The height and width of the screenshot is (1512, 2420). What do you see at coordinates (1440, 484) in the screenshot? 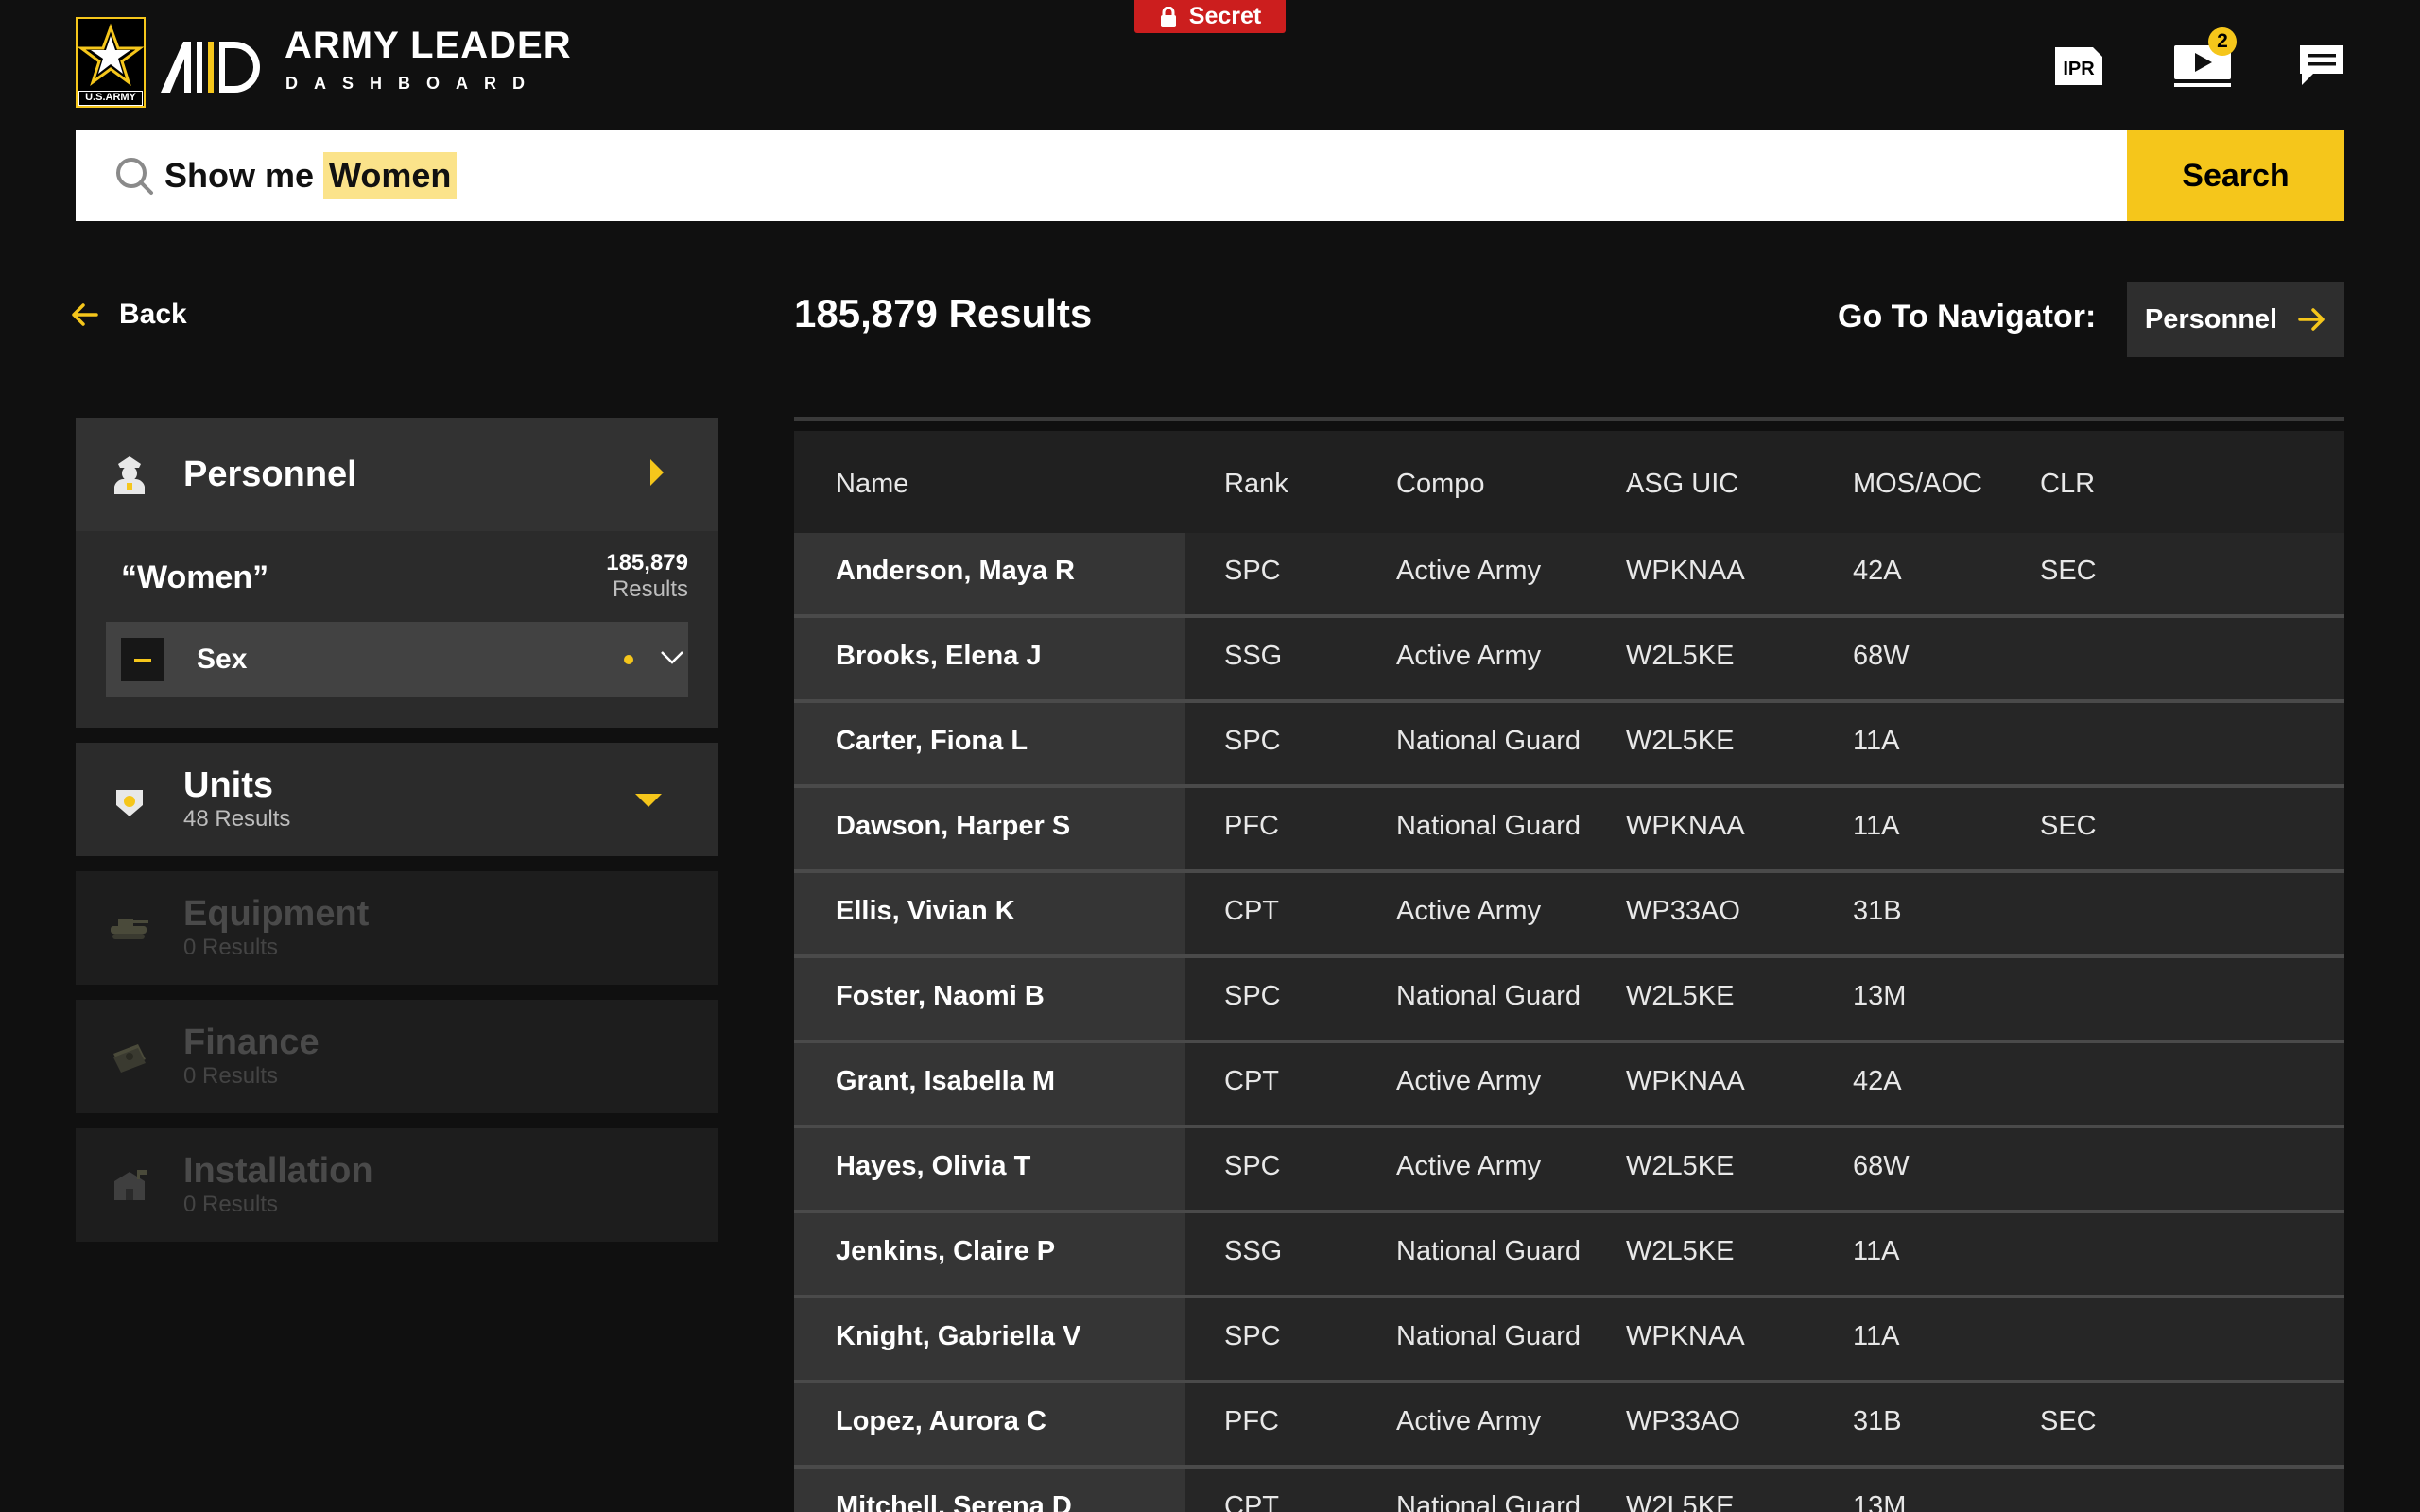
I see `column-header-compo: Compo` at bounding box center [1440, 484].